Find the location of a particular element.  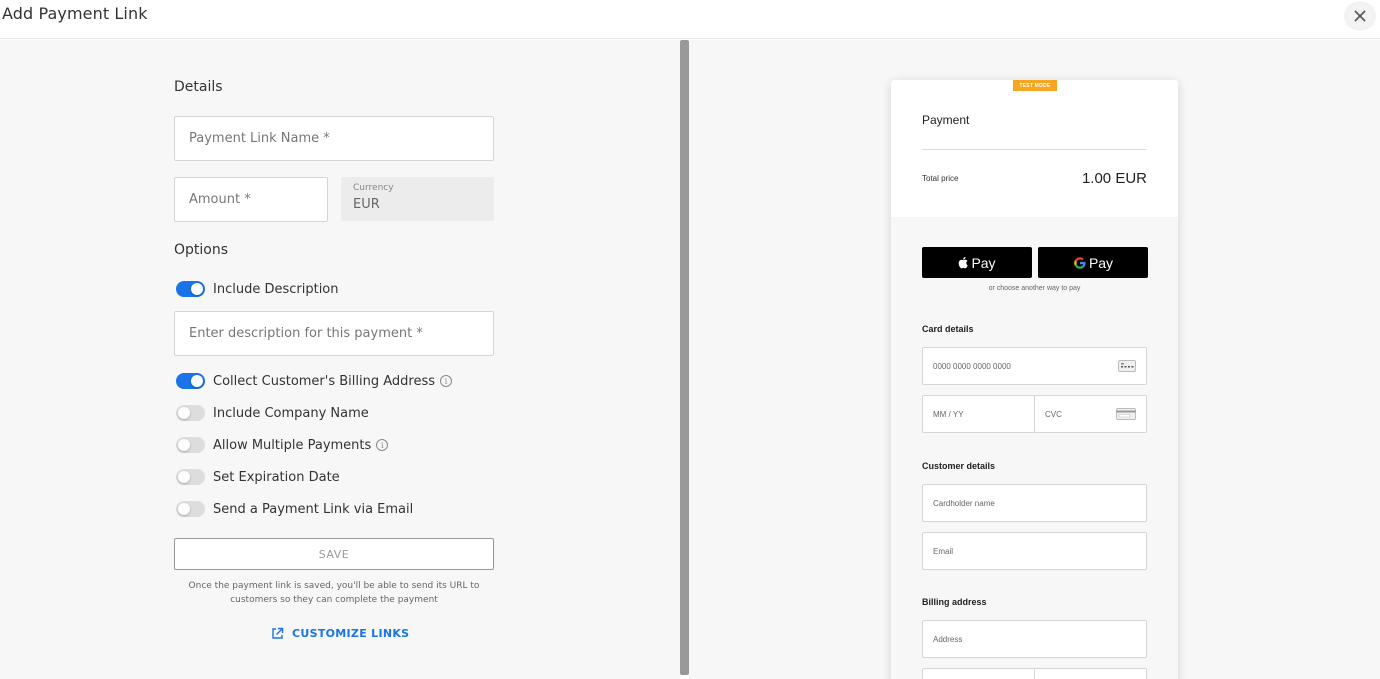

currency-value: EUR is located at coordinates (366, 204).